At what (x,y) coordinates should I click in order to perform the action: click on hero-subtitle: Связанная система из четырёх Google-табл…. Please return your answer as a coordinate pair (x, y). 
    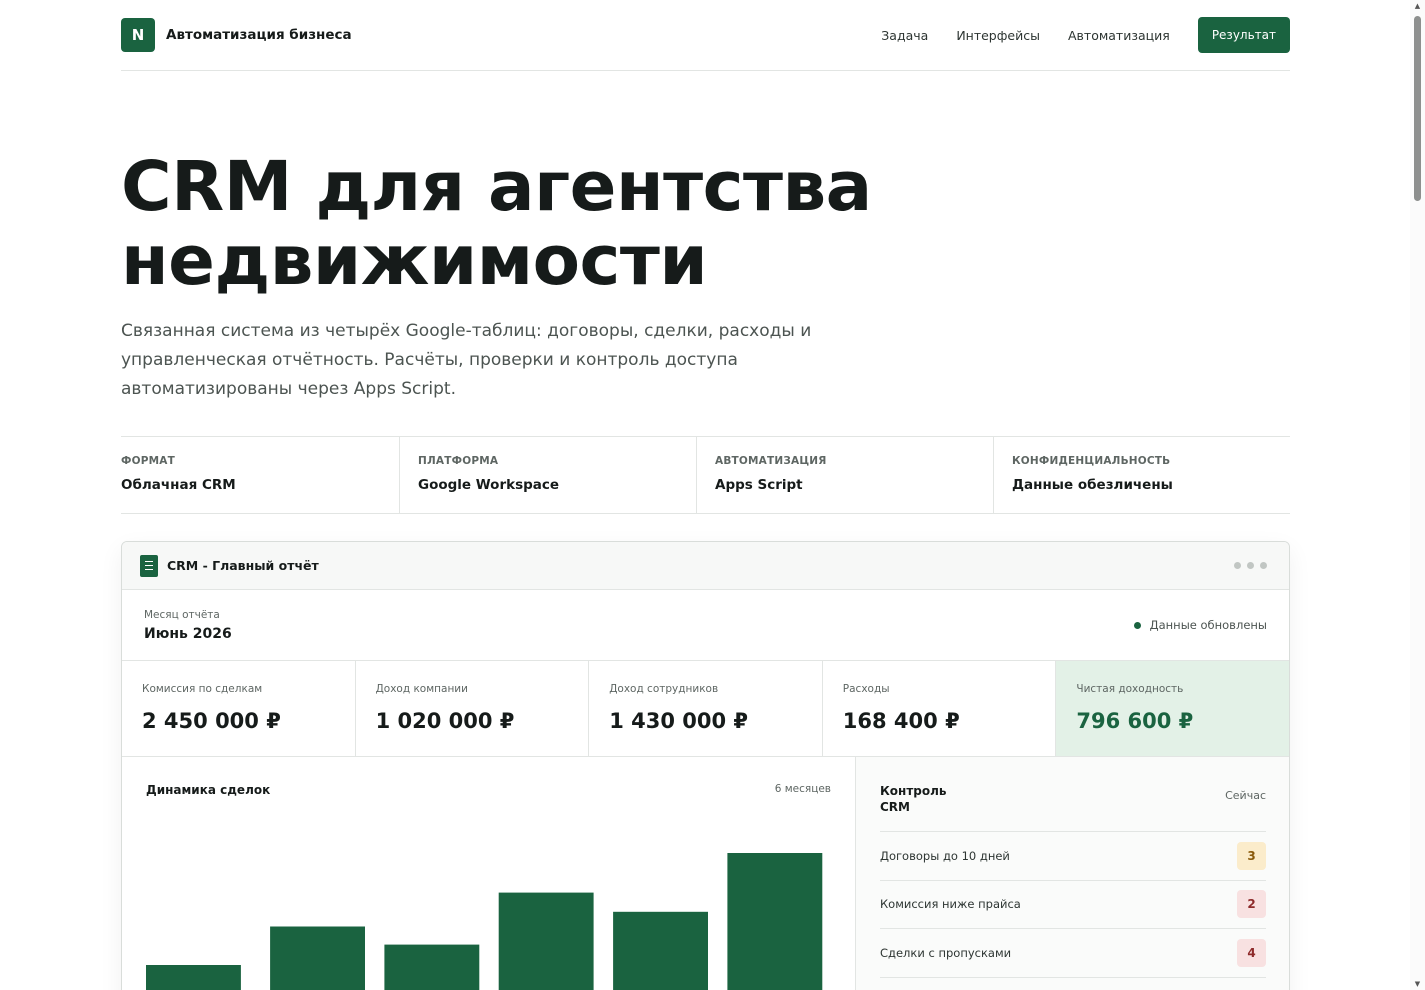
    Looking at the image, I should click on (466, 360).